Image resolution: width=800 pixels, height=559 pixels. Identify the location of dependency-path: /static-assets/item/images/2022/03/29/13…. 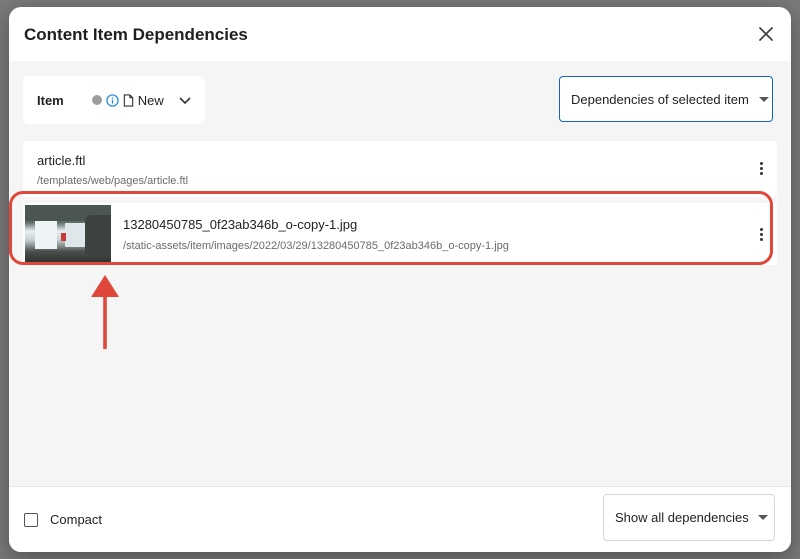
(316, 246).